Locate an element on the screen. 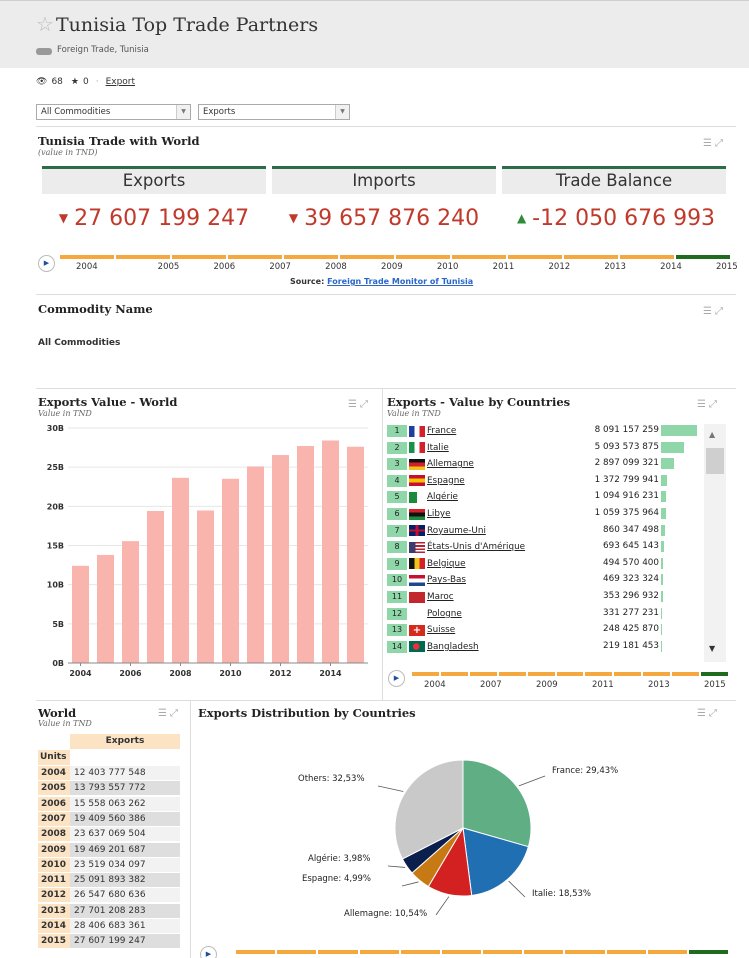 This screenshot has width=749, height=958. timeline-year-label: 2005 is located at coordinates (169, 267).